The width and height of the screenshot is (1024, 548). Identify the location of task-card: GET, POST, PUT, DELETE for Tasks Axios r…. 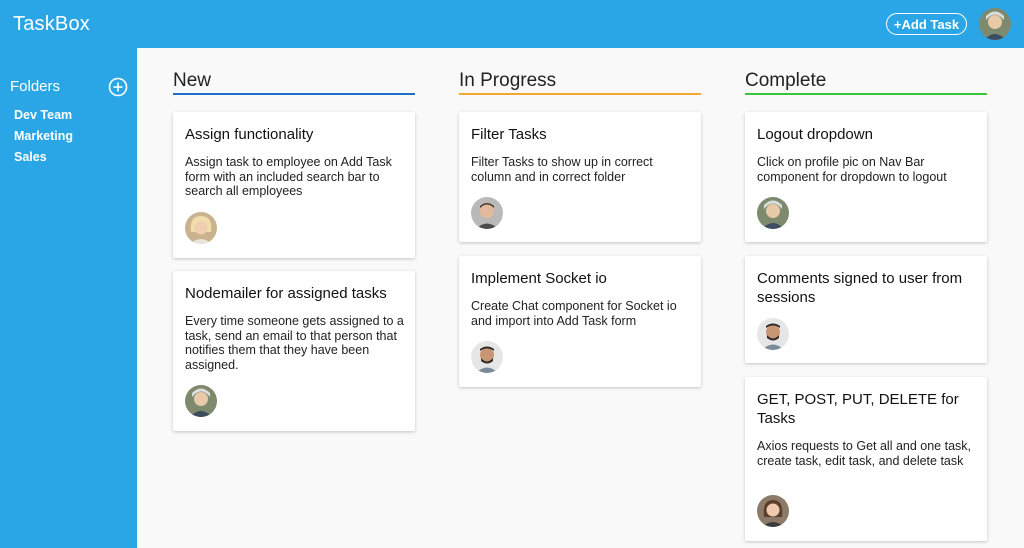
(866, 459).